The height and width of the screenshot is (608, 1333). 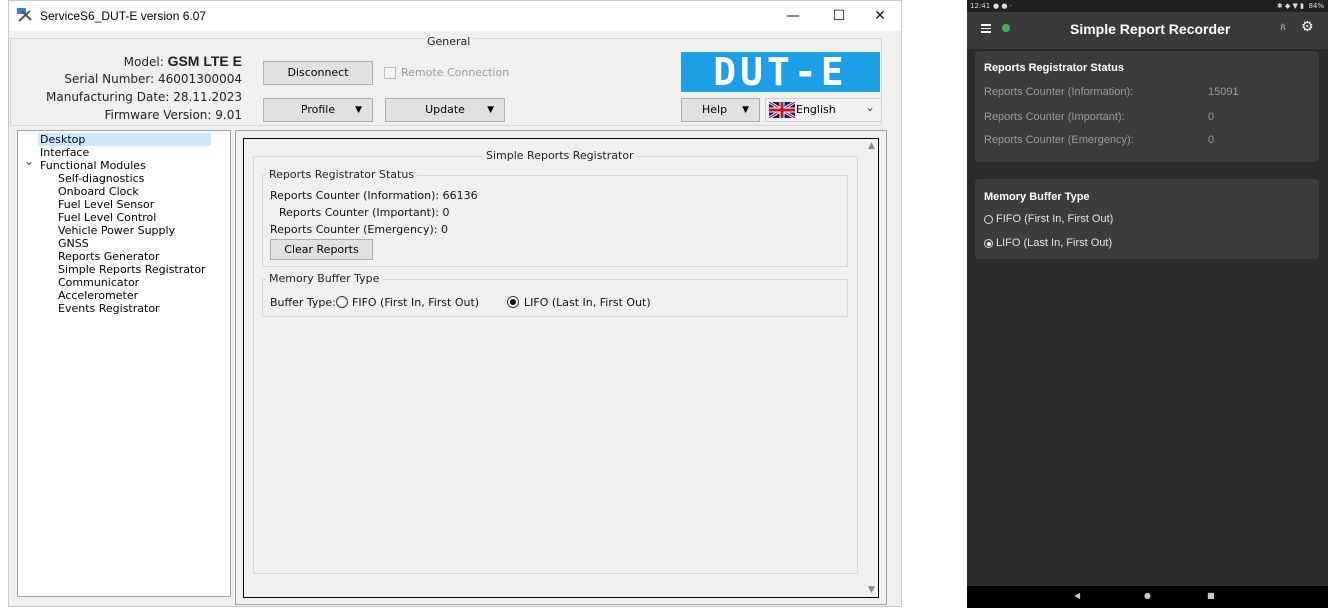 What do you see at coordinates (132, 269) in the screenshot?
I see `tree-item-simple-reports-registrator: Simple Reports Registrator` at bounding box center [132, 269].